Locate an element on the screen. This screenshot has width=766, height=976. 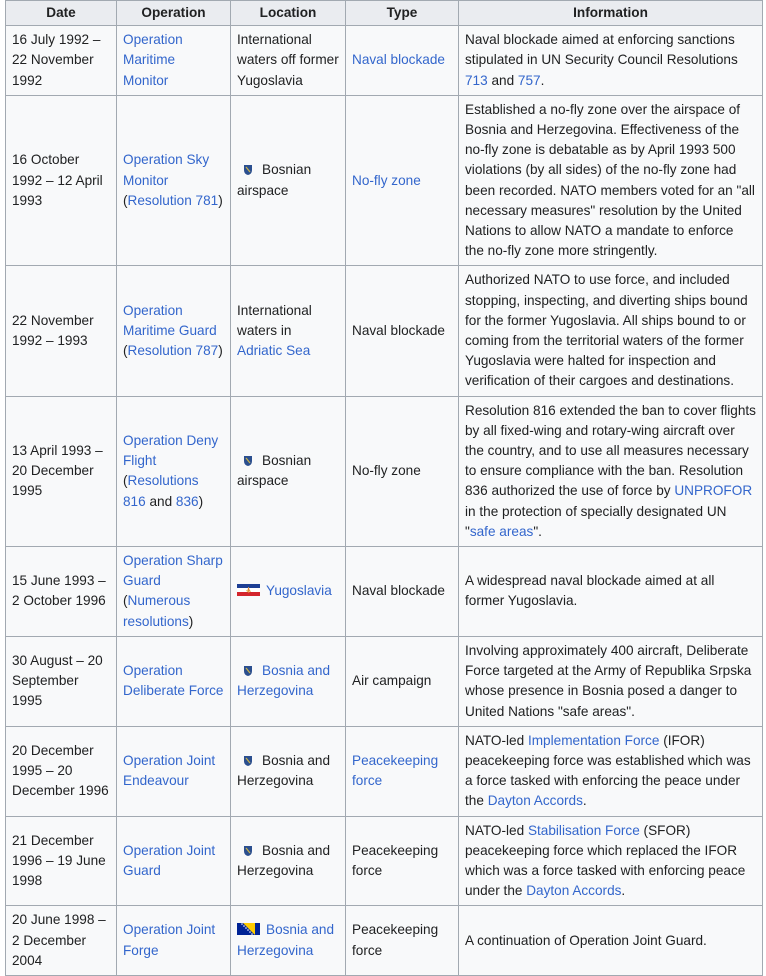
text: 13 April 1993 – 20 December 1995 is located at coordinates (57, 471).